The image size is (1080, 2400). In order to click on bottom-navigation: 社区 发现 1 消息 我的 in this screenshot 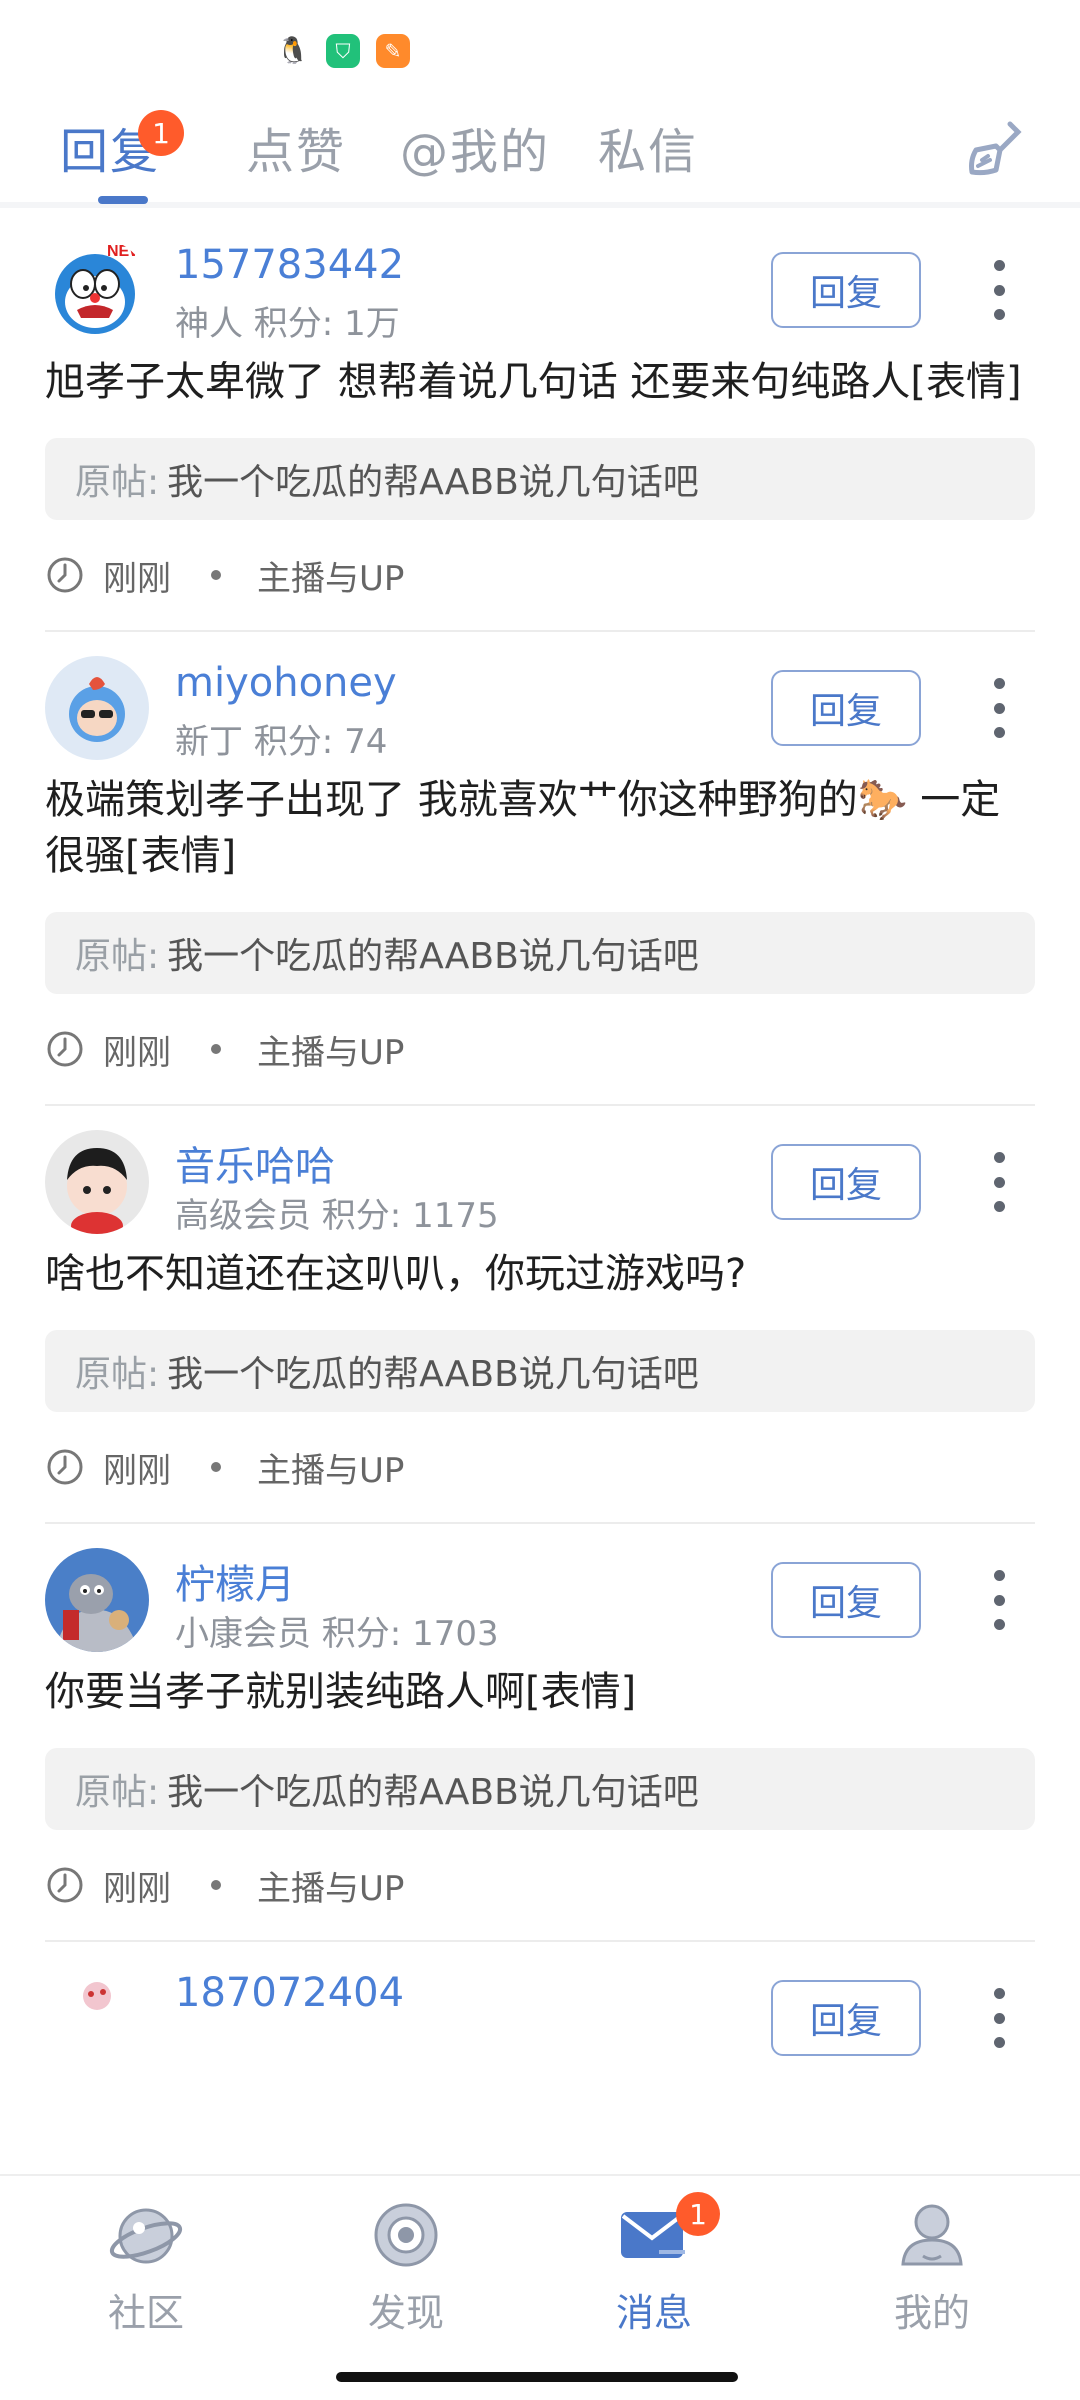, I will do `click(540, 2287)`.